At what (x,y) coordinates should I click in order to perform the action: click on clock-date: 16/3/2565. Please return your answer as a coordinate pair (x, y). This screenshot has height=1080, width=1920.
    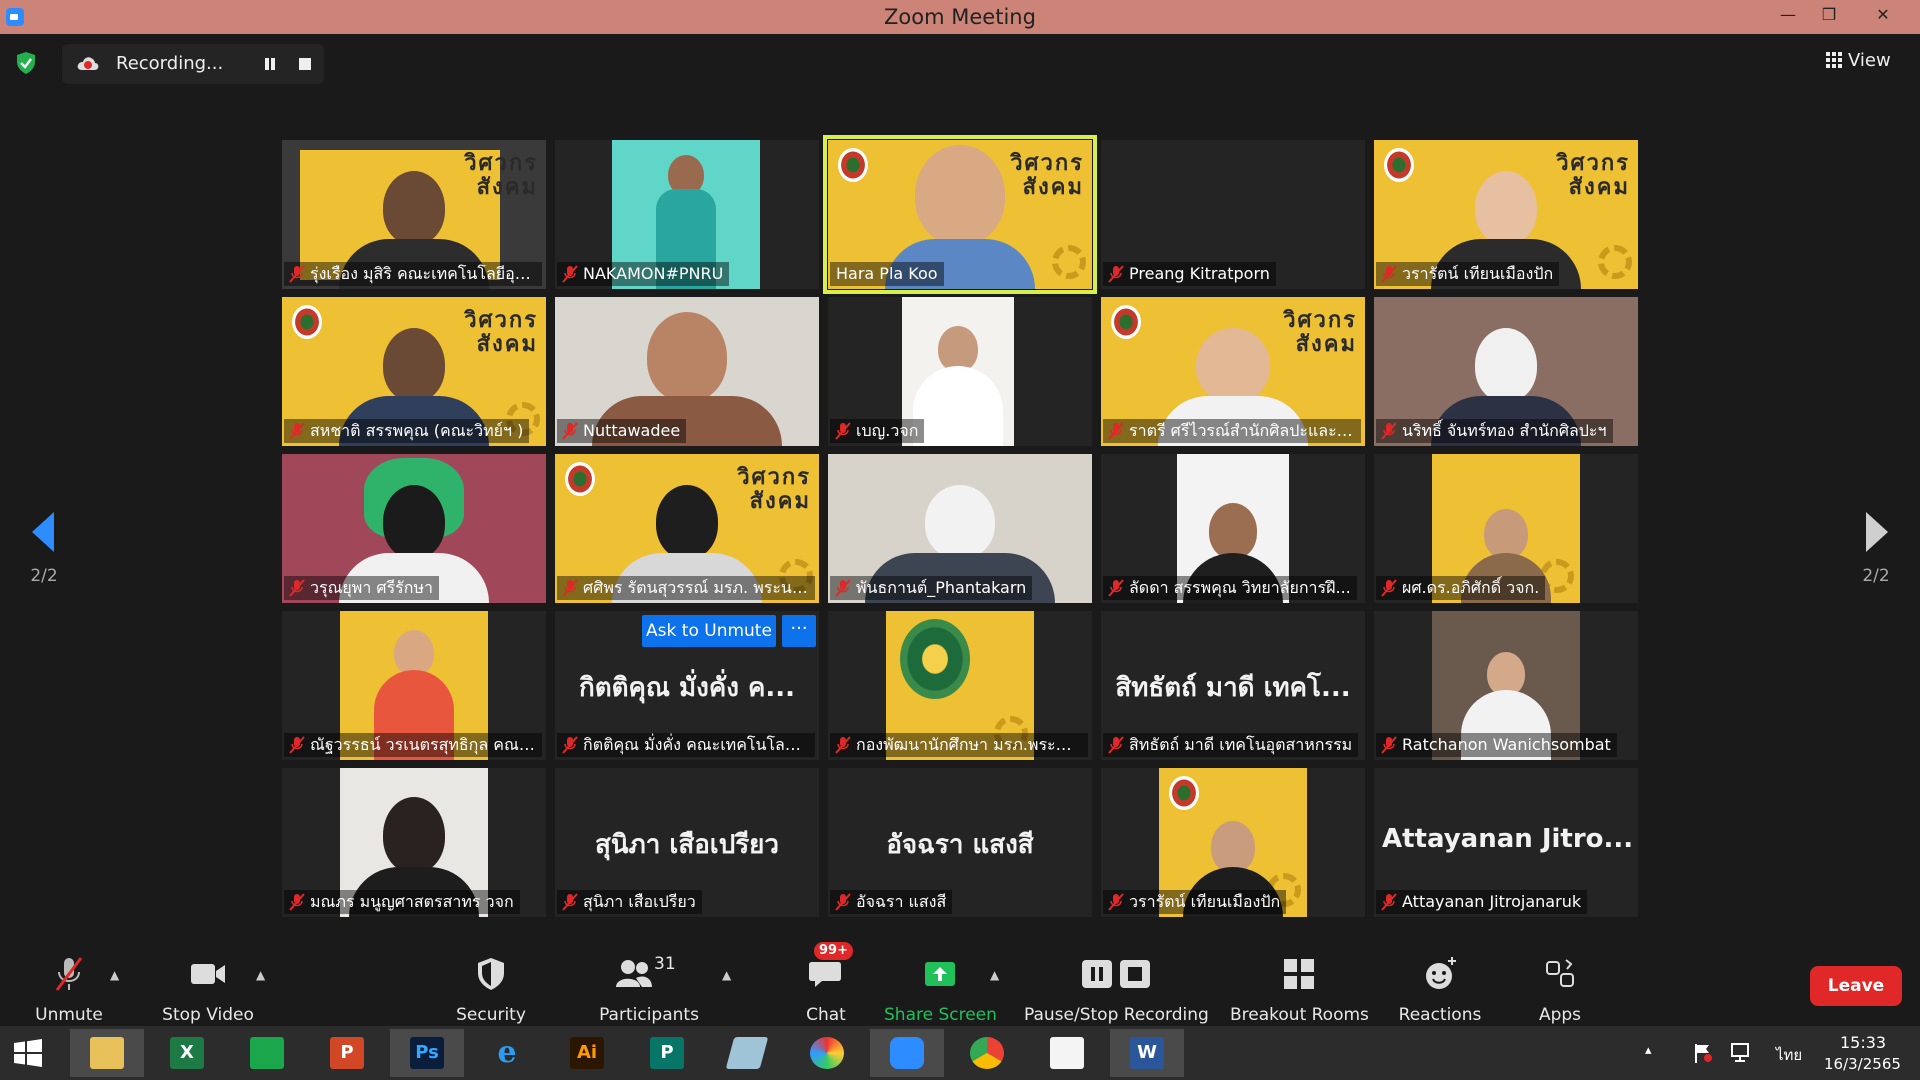
    Looking at the image, I should click on (1862, 1064).